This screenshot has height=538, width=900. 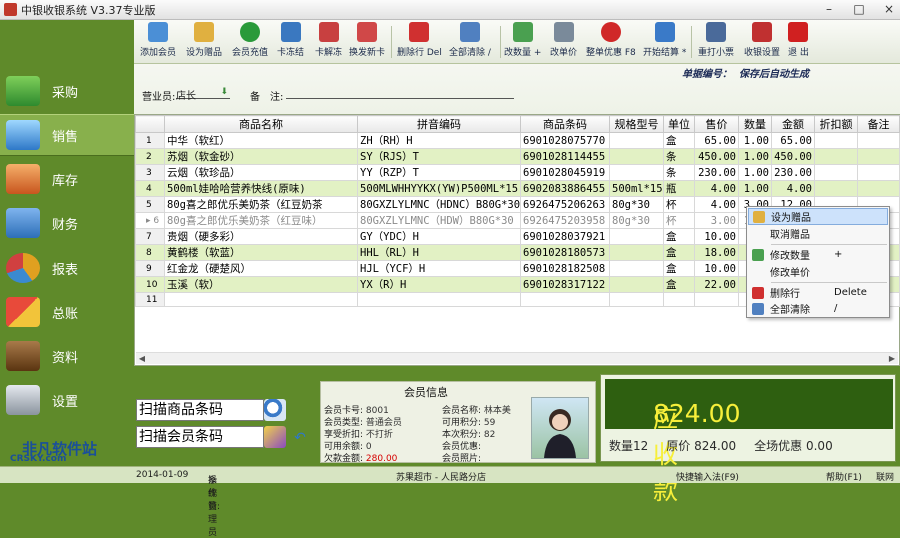 I want to click on table-cell: 6901028045919, so click(x=565, y=172).